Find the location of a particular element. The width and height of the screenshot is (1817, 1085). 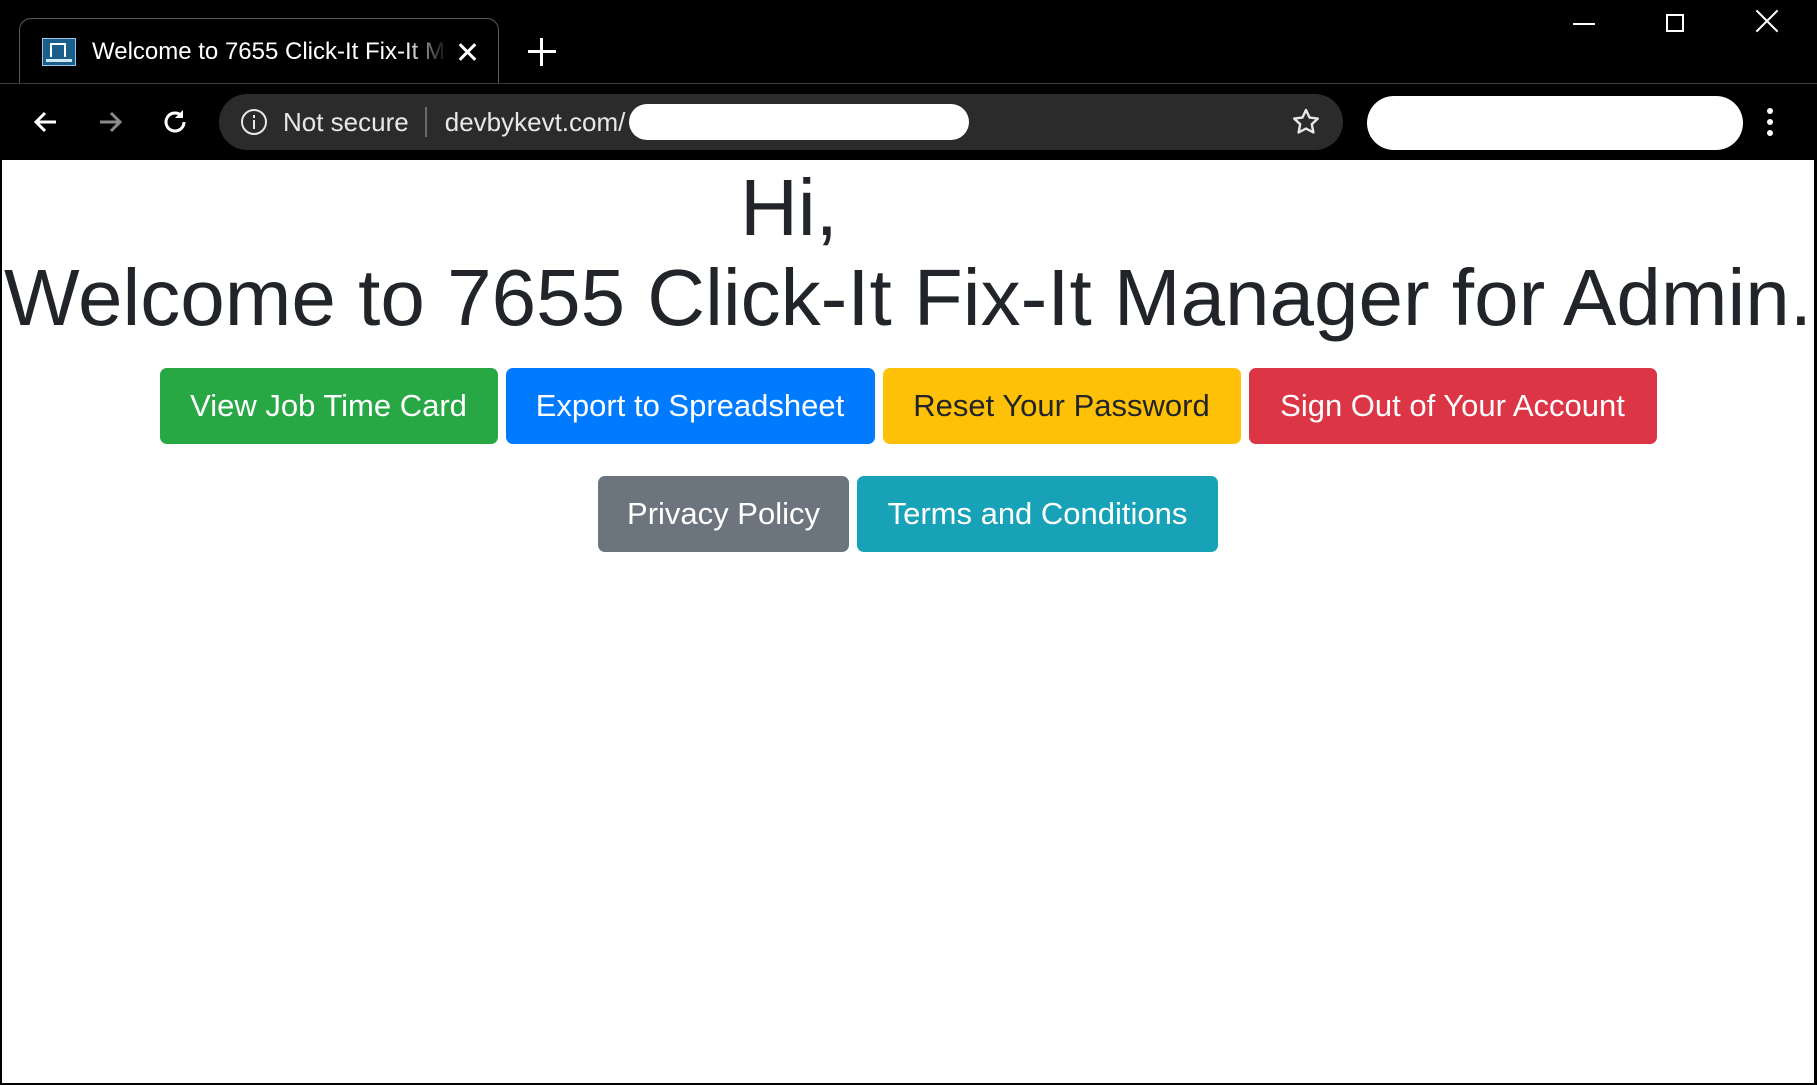

greeting-text: Hi, is located at coordinates (789, 207).